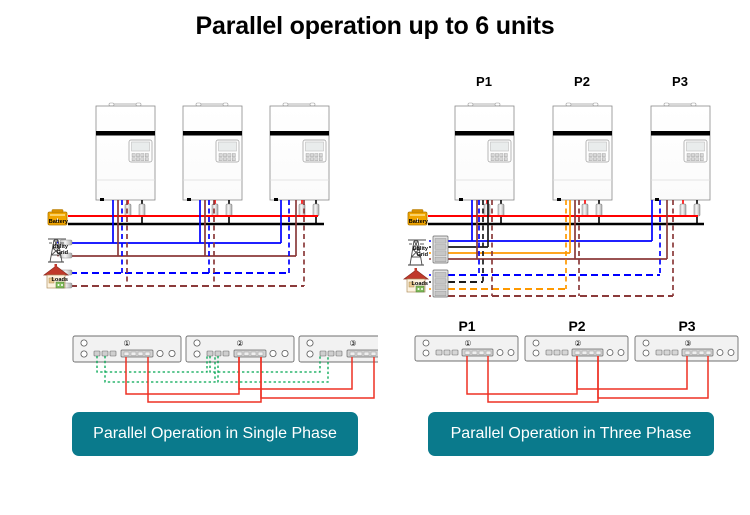 The height and width of the screenshot is (515, 750). I want to click on battery-connectors-group, so click(222, 212).